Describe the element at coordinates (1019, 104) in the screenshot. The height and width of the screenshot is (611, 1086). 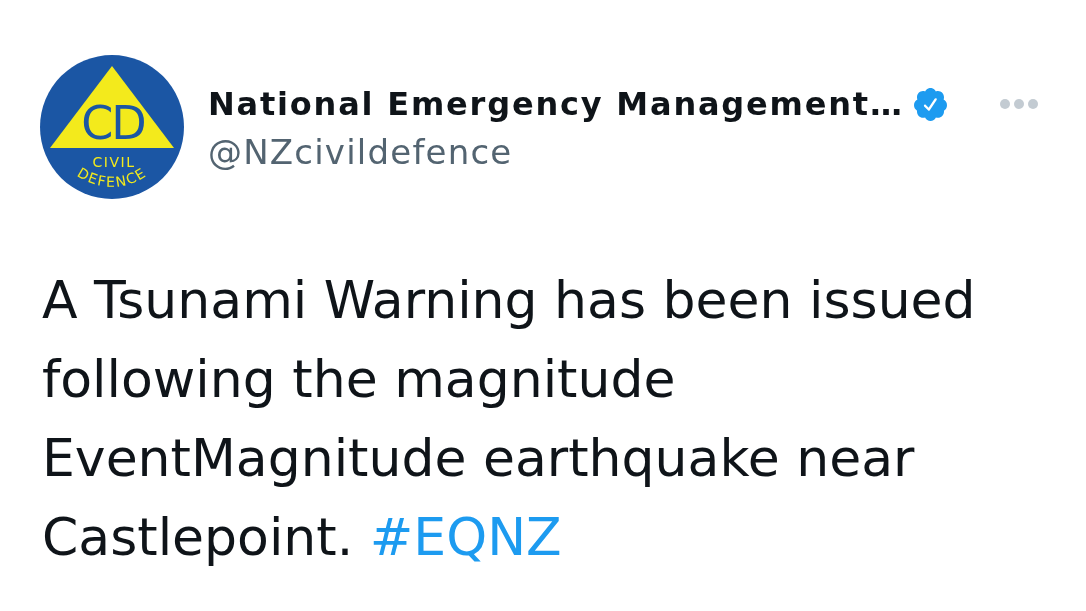
I see `more-options-icon` at that location.